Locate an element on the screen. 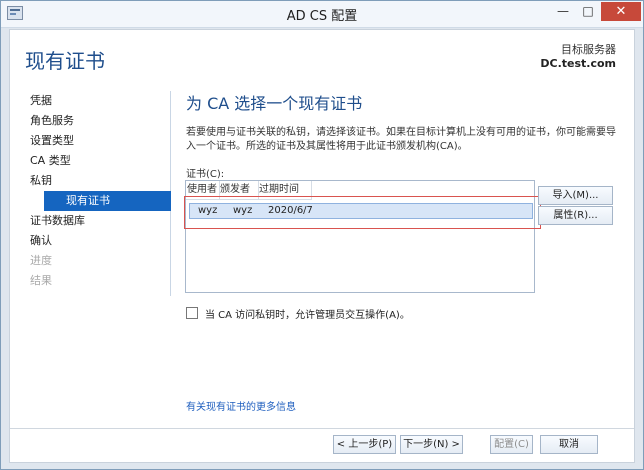 The image size is (644, 470). title-bar: AD CS 配置 — □ ✕ is located at coordinates (322, 14).